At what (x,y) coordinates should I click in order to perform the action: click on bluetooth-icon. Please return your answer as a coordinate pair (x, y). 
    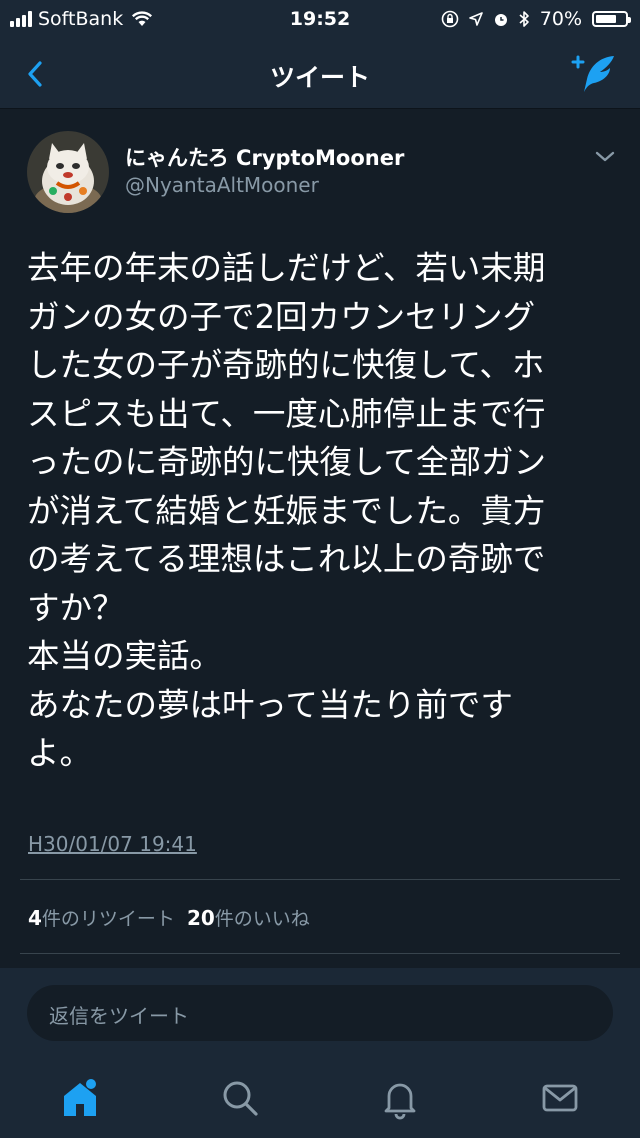
    Looking at the image, I should click on (524, 19).